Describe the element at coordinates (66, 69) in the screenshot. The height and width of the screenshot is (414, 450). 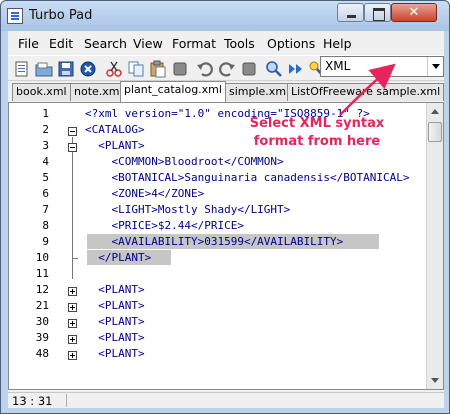
I see `save-icon` at that location.